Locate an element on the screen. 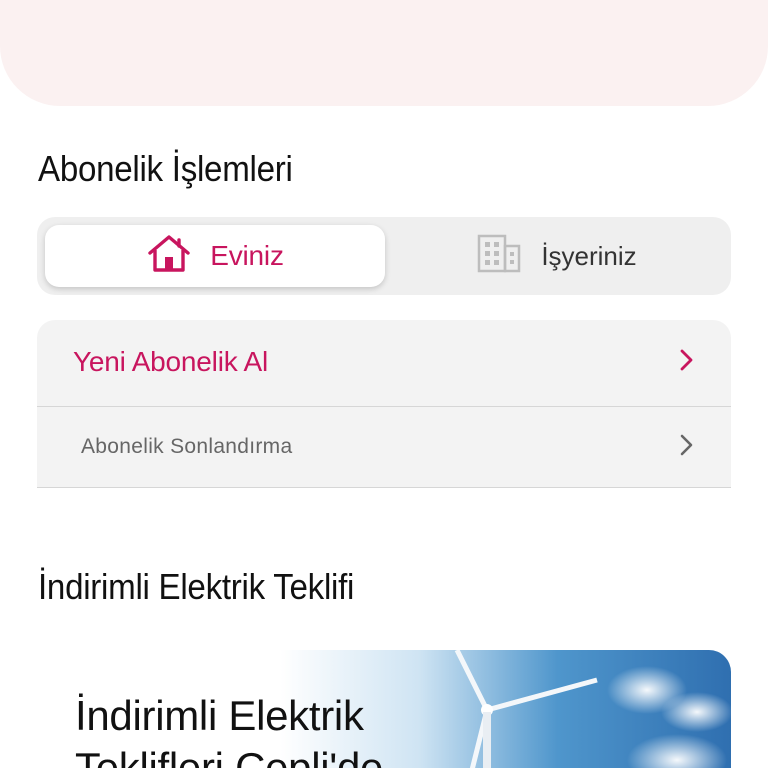  segment-business: İşyeriniz is located at coordinates (557, 256).